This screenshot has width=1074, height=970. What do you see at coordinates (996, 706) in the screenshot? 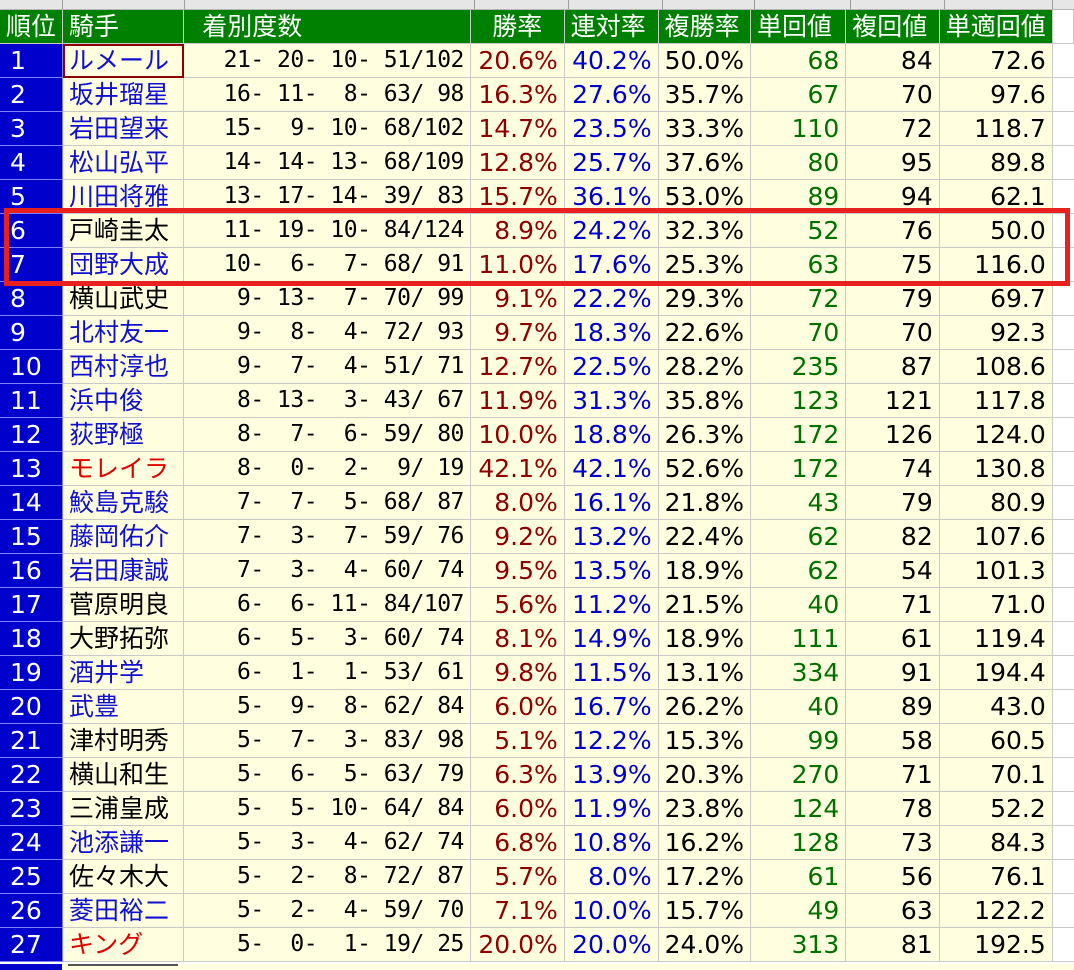
I see `table-cell-adj-win-return: 43.0` at bounding box center [996, 706].